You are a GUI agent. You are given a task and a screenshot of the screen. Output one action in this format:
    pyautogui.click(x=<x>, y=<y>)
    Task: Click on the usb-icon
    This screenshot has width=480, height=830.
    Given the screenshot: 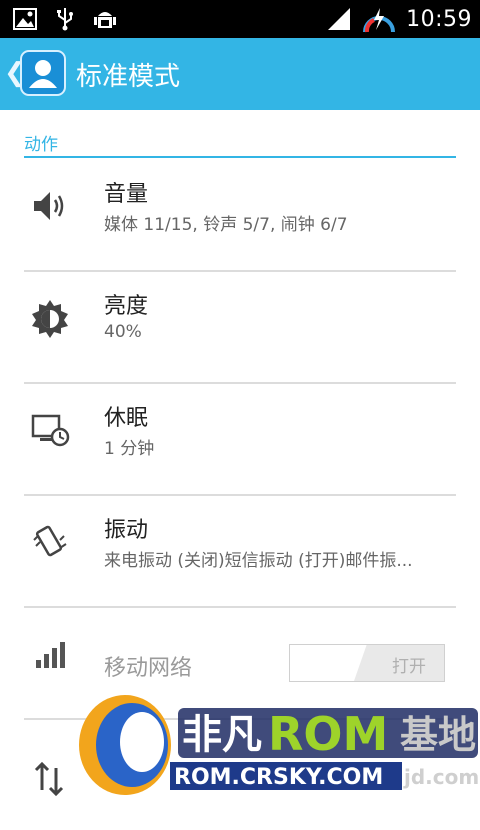 What is the action you would take?
    pyautogui.click(x=65, y=19)
    